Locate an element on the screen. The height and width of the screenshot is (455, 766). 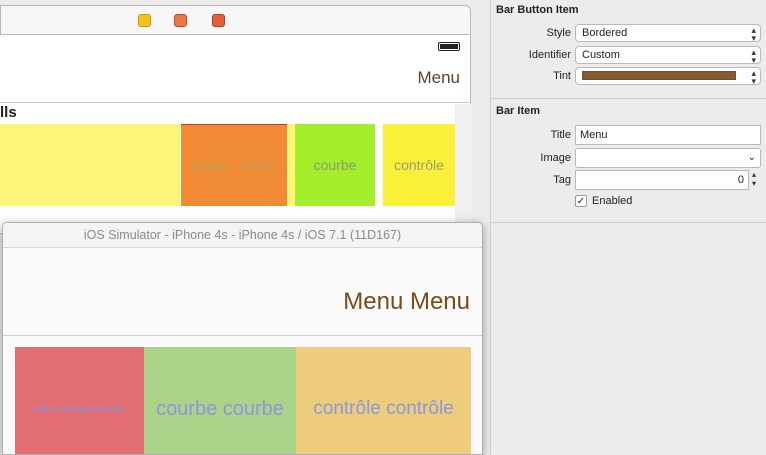
title-label: Title is located at coordinates (560, 135).